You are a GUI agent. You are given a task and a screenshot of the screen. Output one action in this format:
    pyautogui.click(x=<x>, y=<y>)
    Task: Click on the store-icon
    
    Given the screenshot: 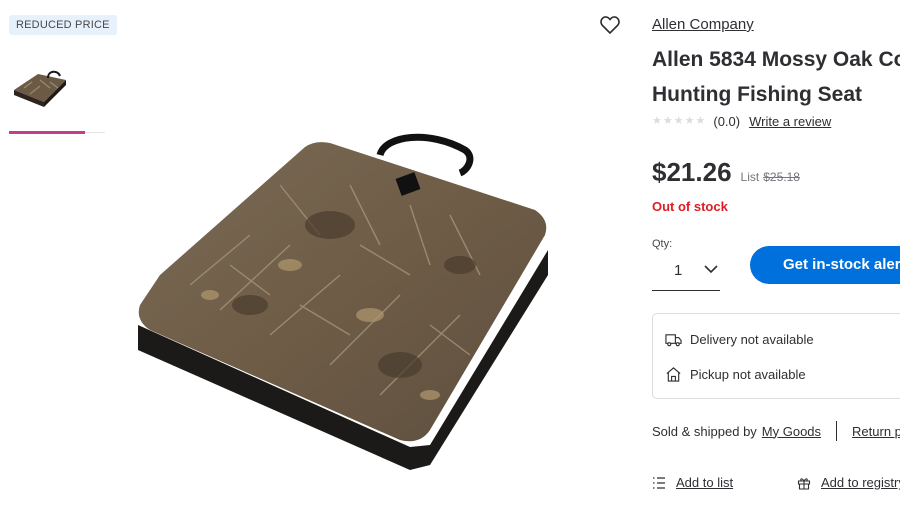 What is the action you would take?
    pyautogui.click(x=673, y=374)
    